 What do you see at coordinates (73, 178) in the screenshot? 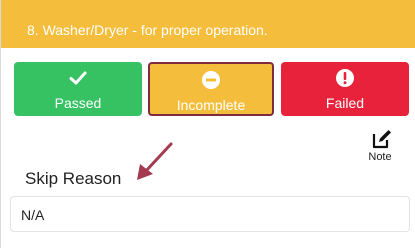
I see `skip-reason-label: Skip Reason` at bounding box center [73, 178].